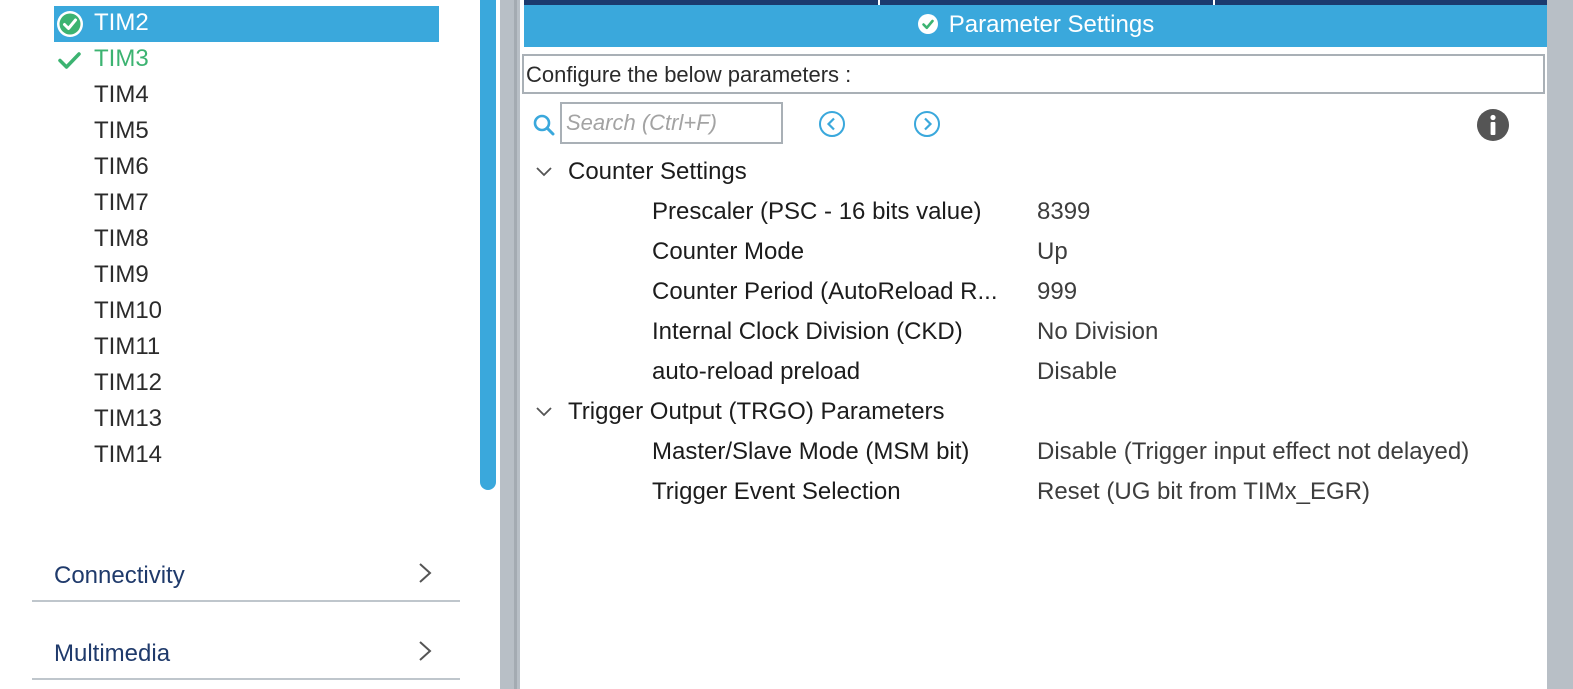  I want to click on timer-item-tim8: TIM8, so click(246, 240).